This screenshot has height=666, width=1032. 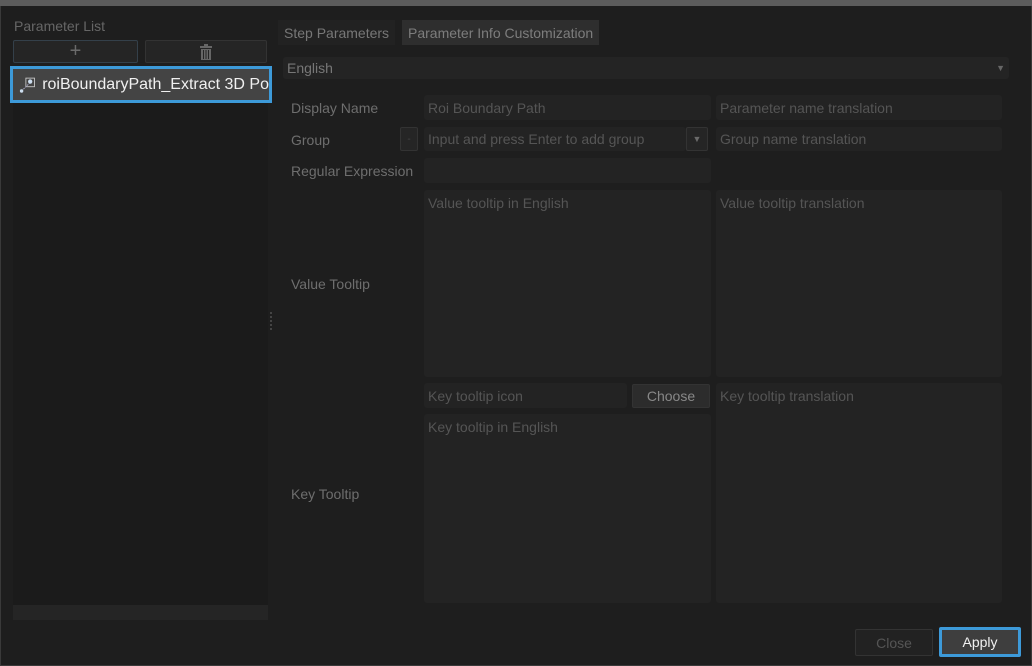 I want to click on display-name-translation-input: Parameter name translation, so click(x=859, y=107).